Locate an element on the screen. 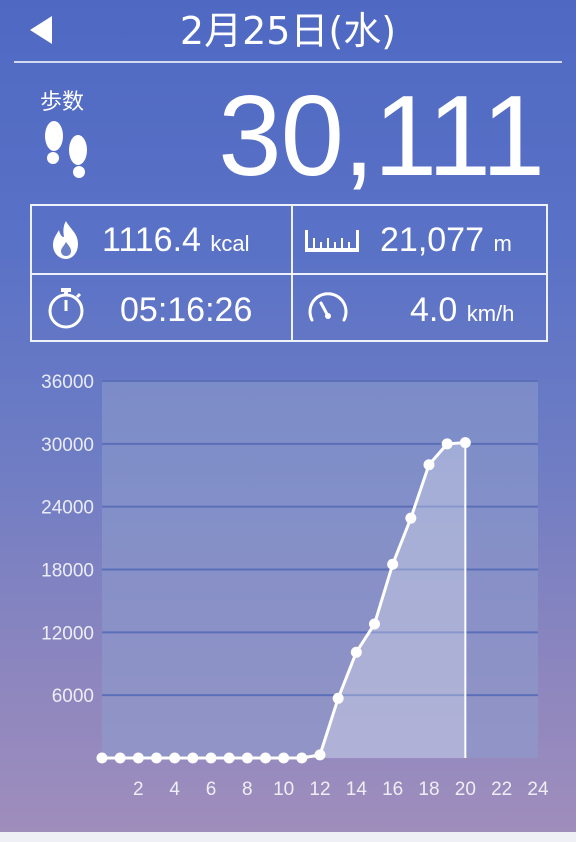 The width and height of the screenshot is (576, 842). calories-stat: 1116.4 kcal is located at coordinates (176, 242).